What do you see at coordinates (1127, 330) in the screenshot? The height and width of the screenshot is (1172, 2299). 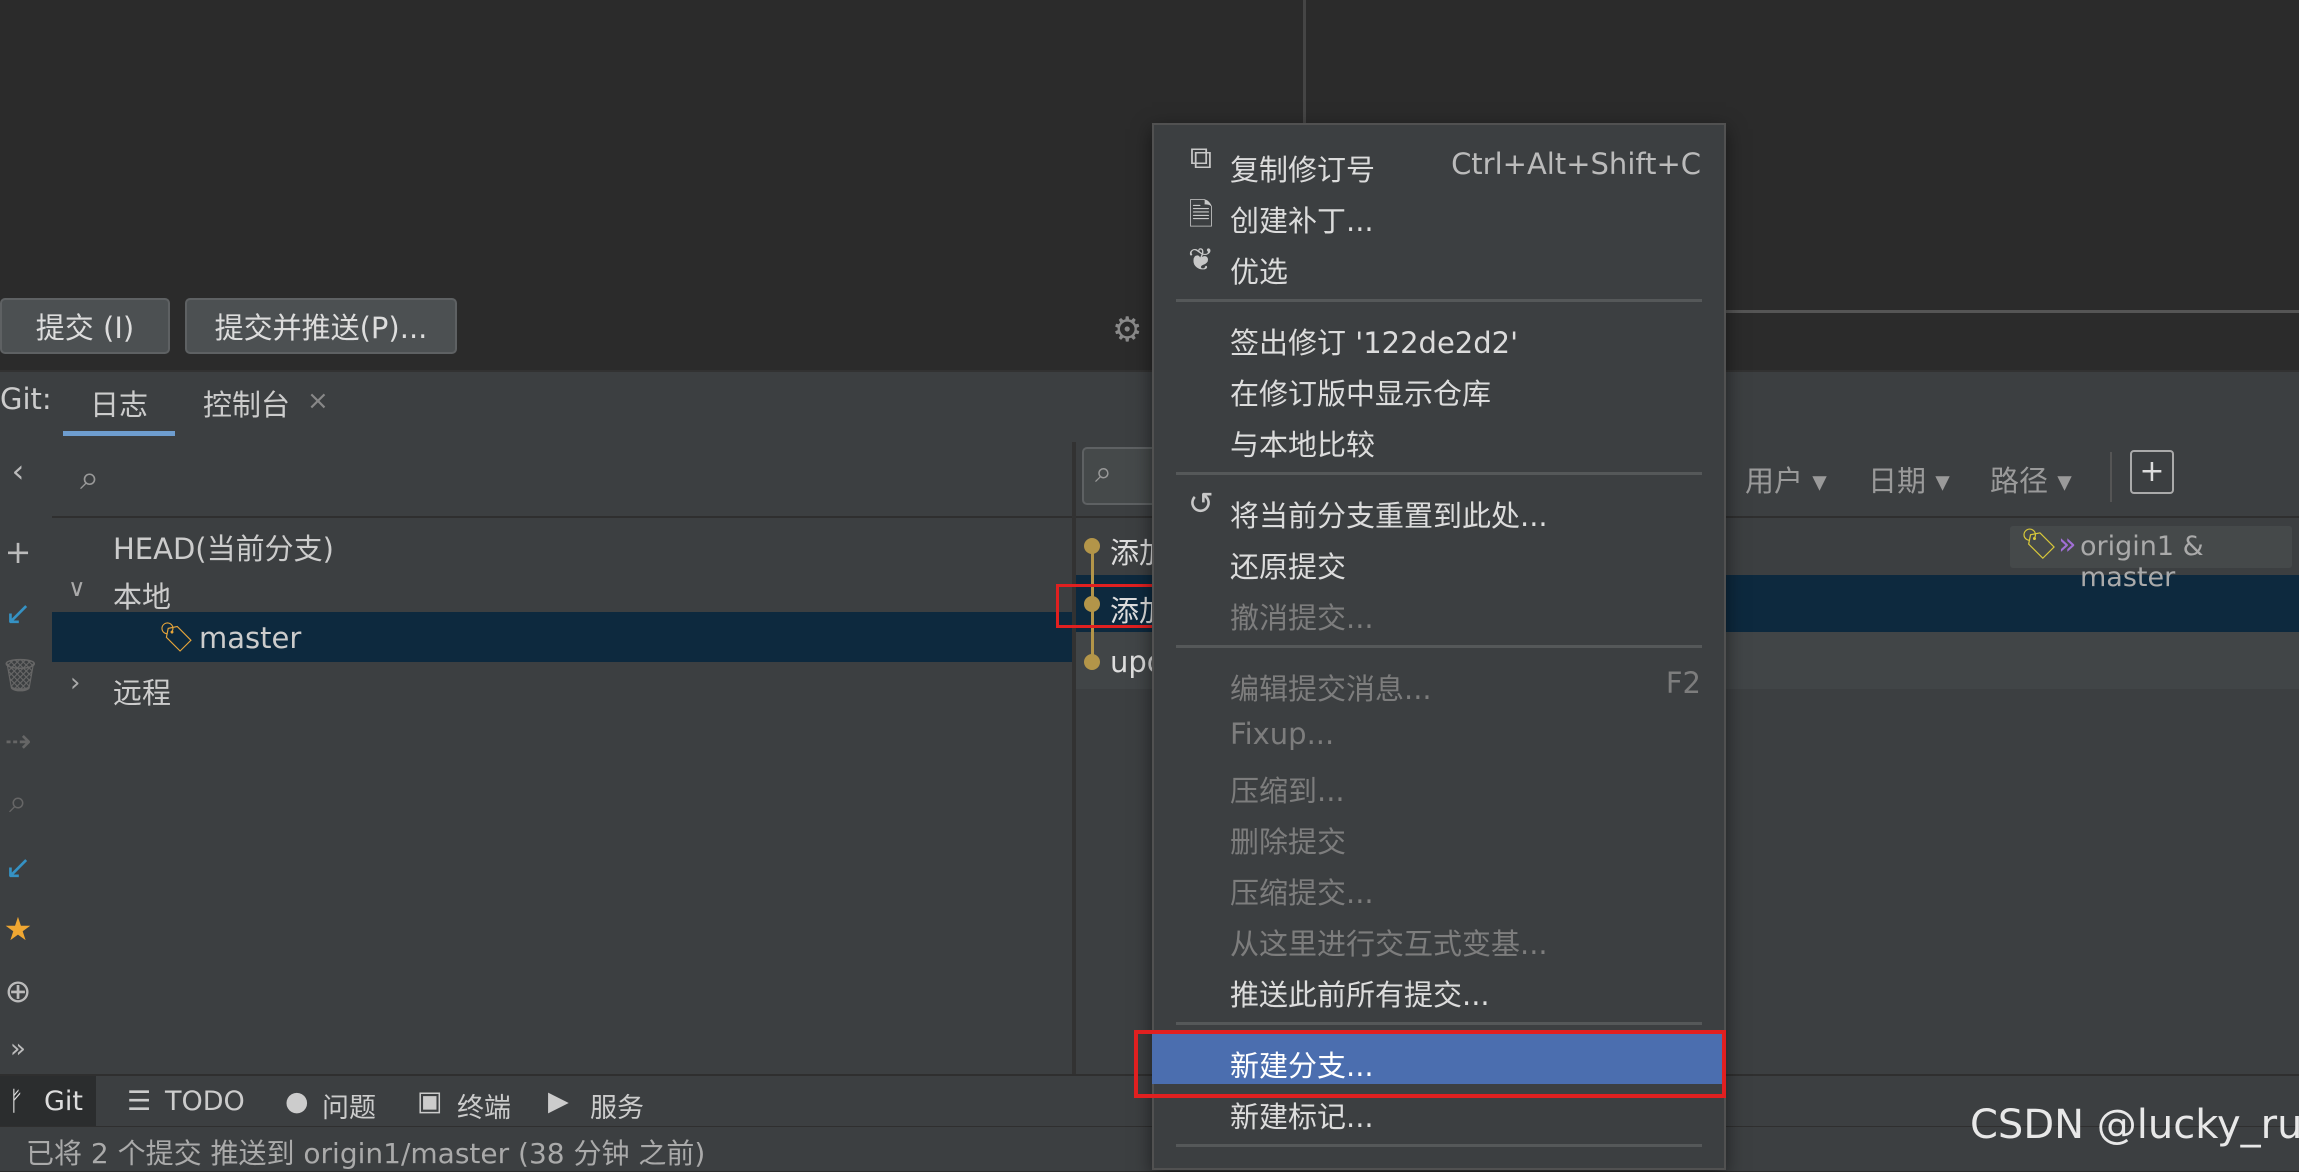 I see `gear-icon: ⚙` at bounding box center [1127, 330].